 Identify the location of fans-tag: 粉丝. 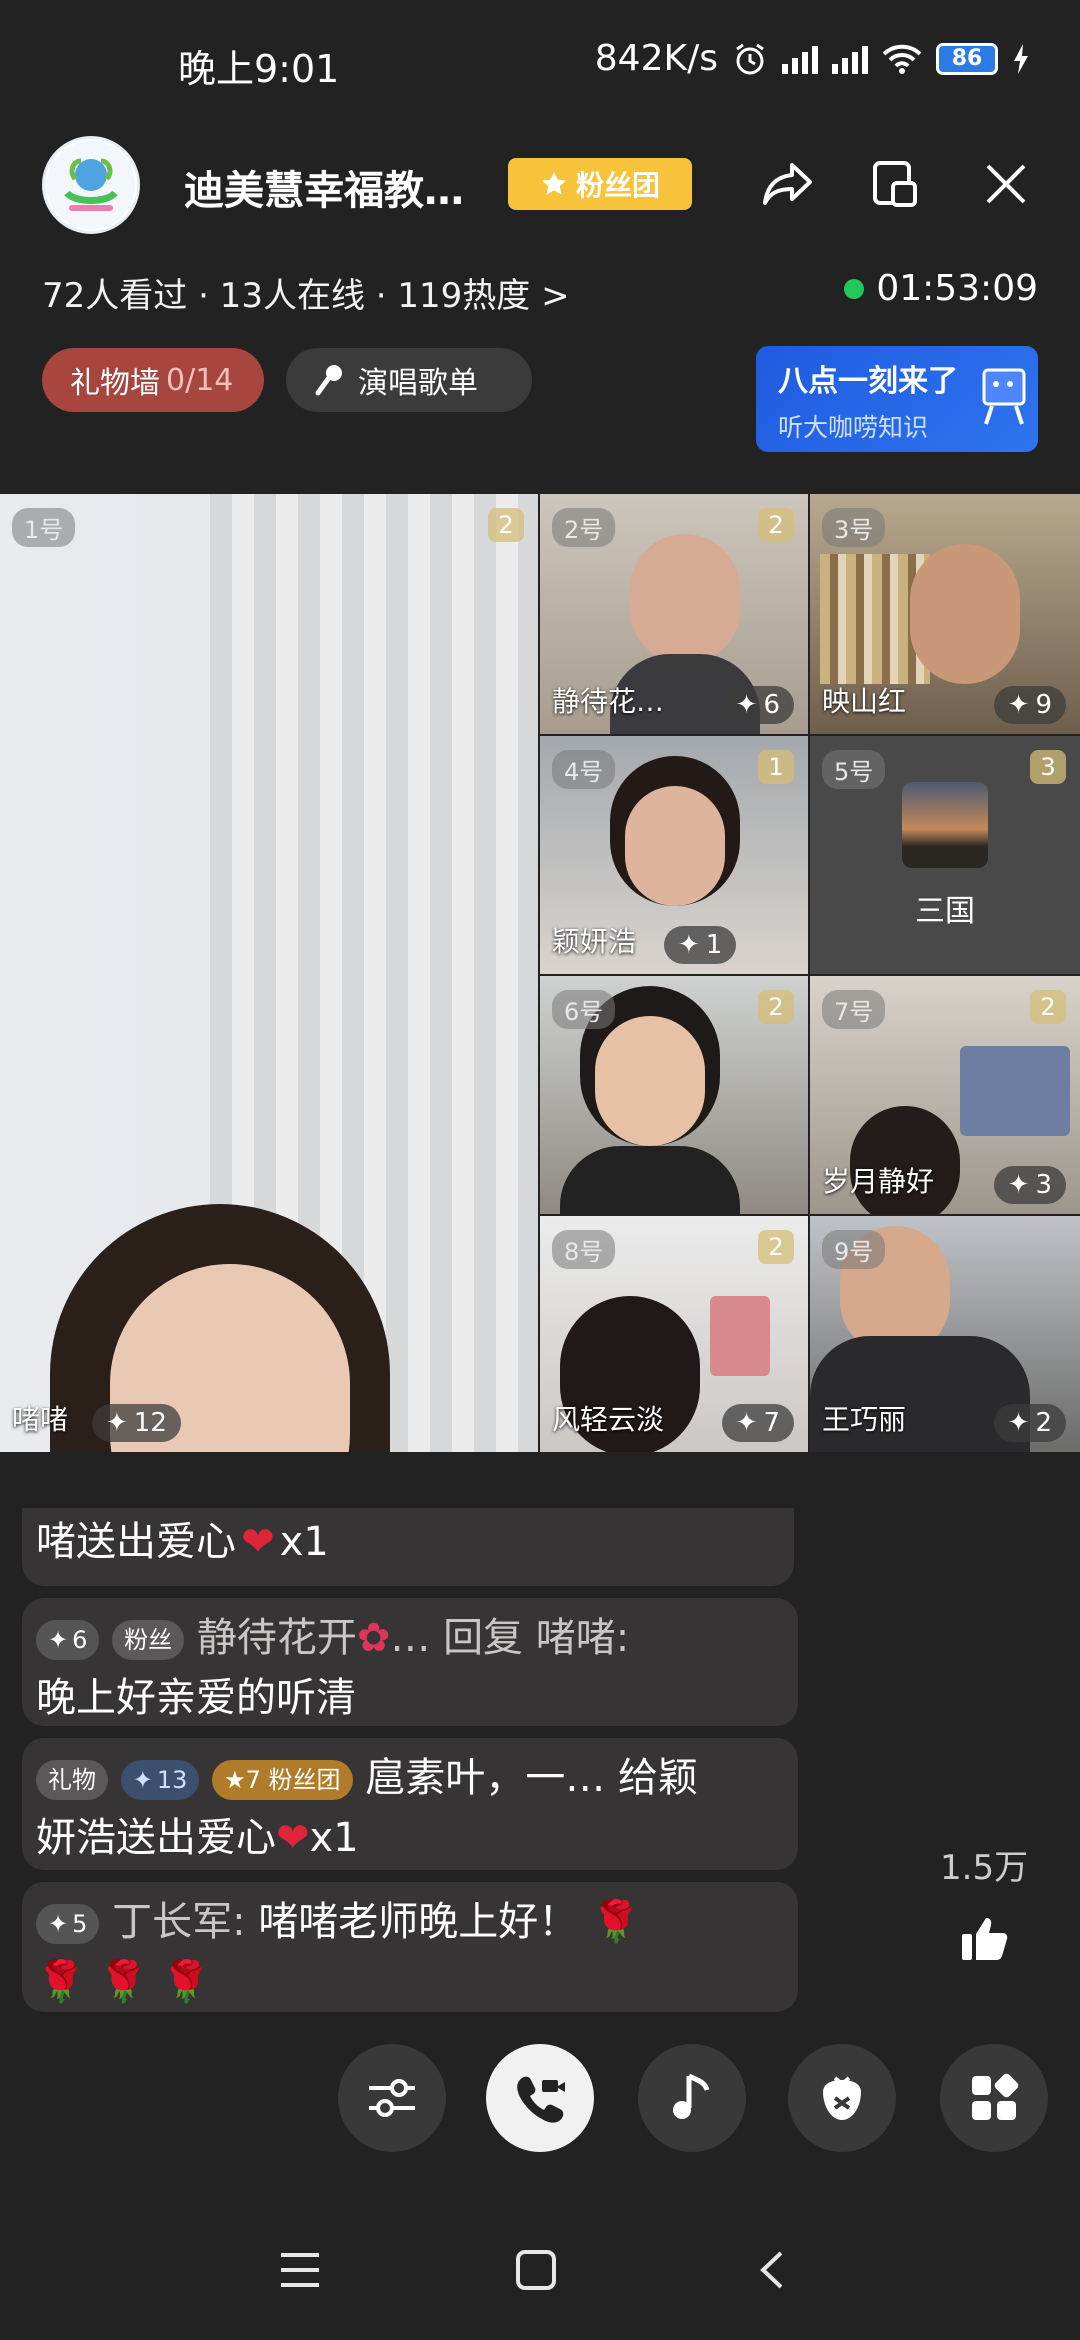
(148, 1640).